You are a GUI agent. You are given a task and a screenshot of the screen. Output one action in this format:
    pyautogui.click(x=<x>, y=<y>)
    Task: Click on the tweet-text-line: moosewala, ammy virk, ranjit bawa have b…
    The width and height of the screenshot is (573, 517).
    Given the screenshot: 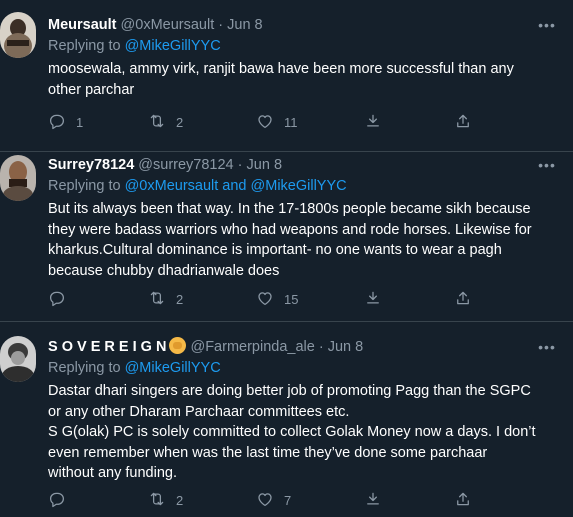 What is the action you would take?
    pyautogui.click(x=281, y=69)
    